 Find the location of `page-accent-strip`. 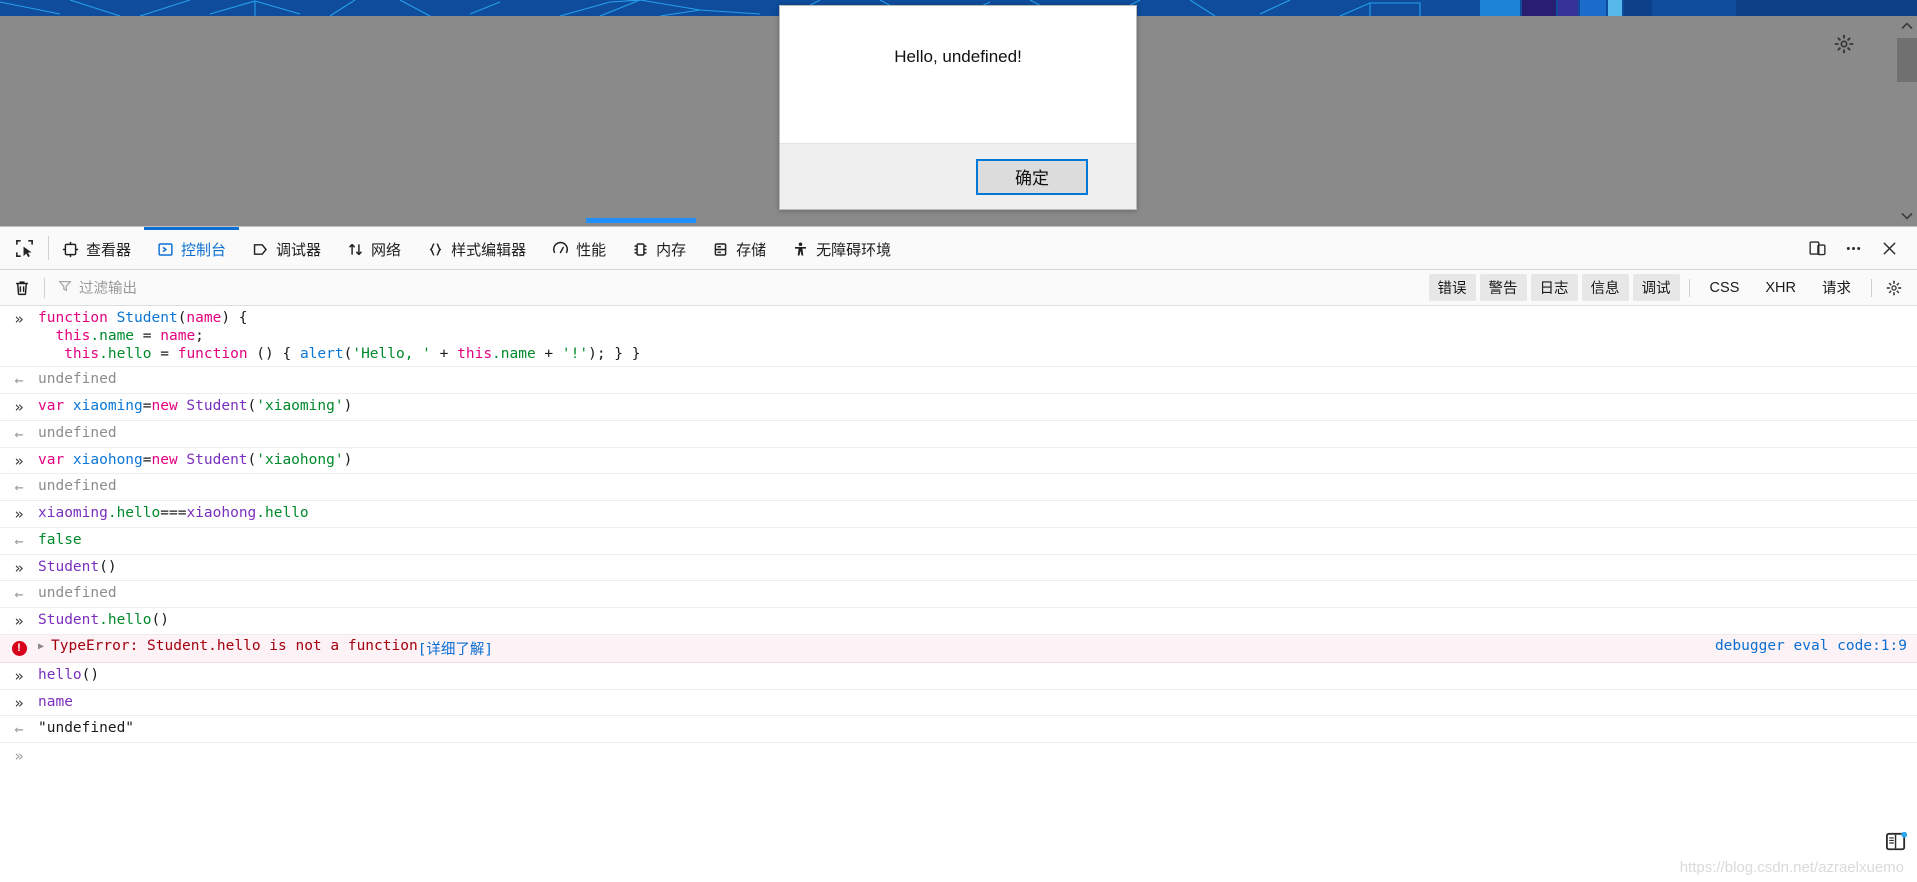

page-accent-strip is located at coordinates (641, 220).